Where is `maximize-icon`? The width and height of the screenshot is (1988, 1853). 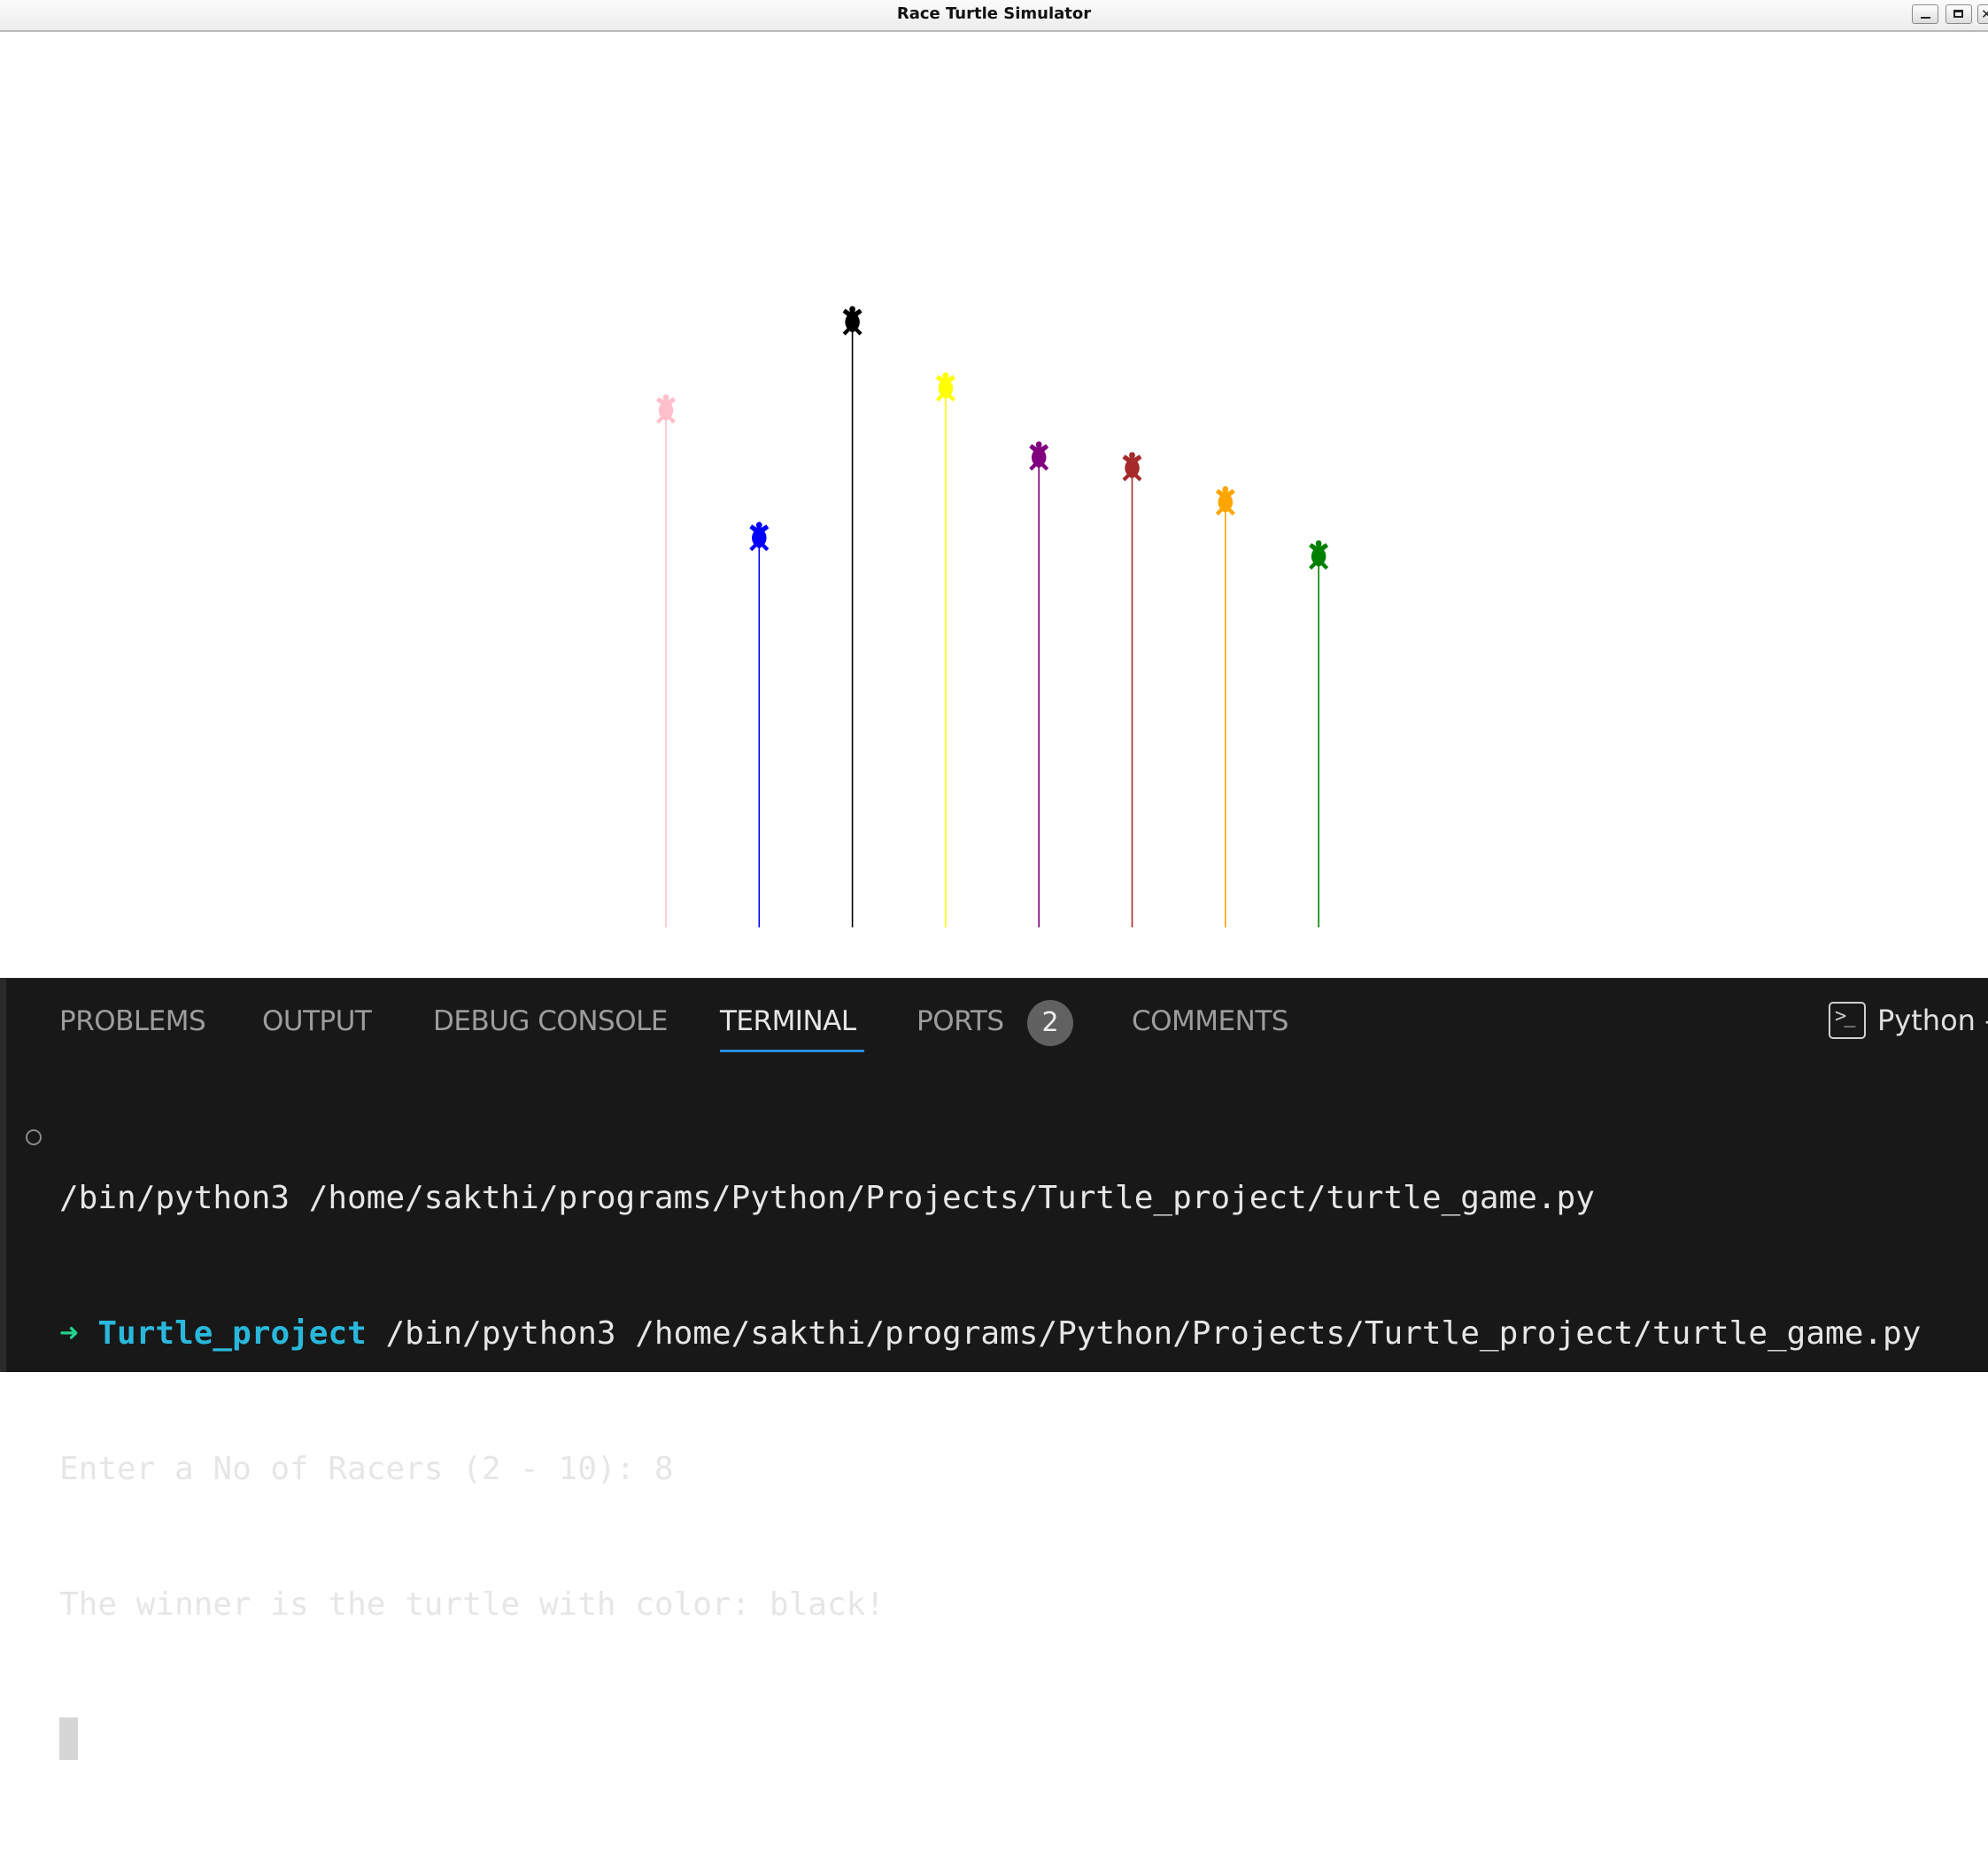 maximize-icon is located at coordinates (1958, 14).